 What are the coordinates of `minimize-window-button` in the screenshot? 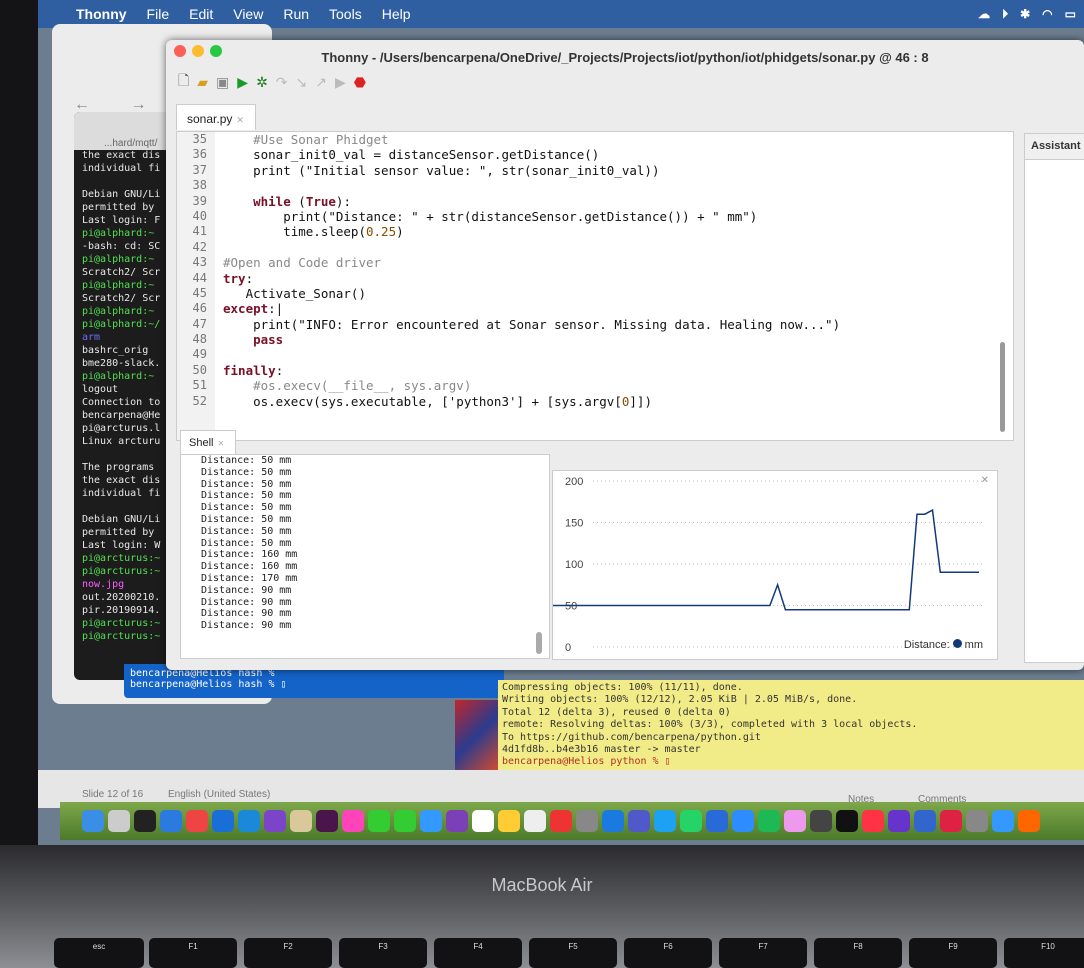 It's located at (198, 51).